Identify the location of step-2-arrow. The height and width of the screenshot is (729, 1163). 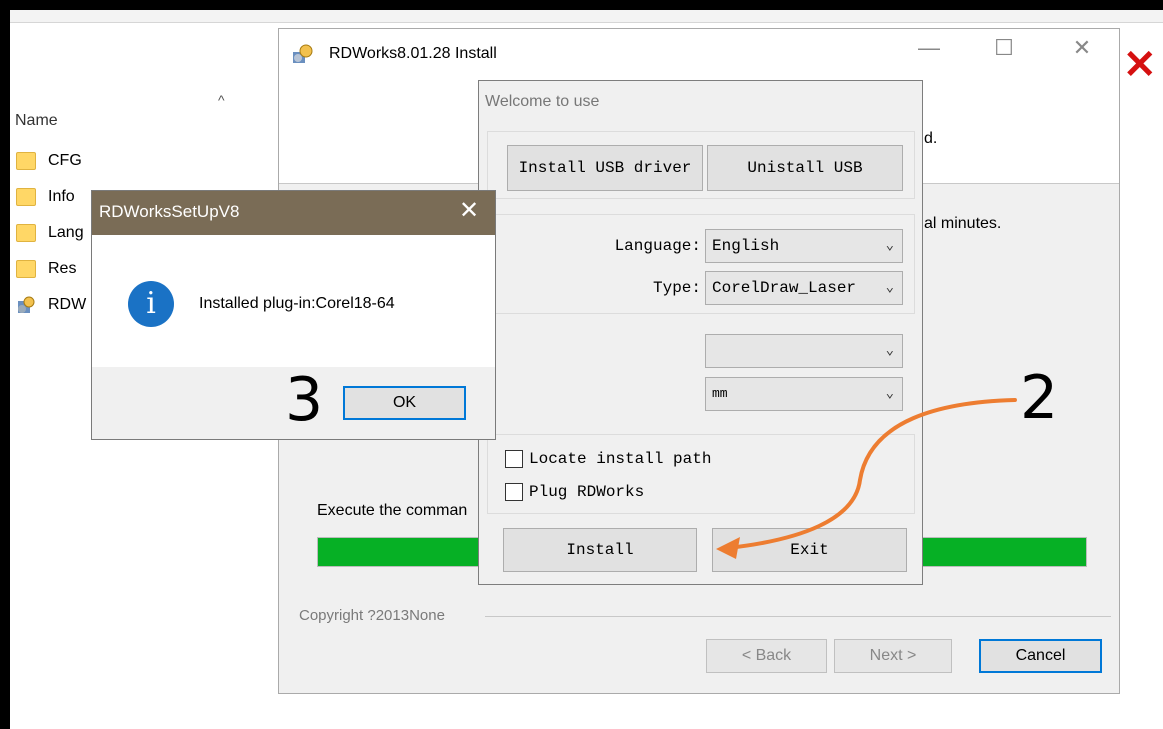
(871, 474).